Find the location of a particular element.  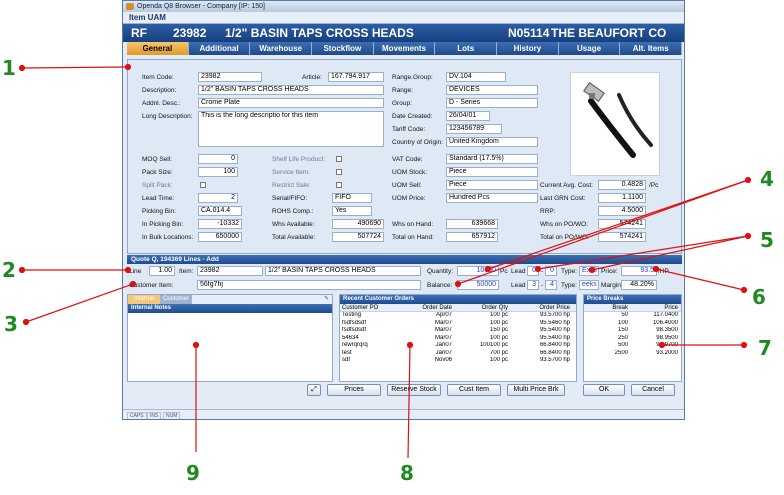

lead-from-field: 0 is located at coordinates (533, 271).